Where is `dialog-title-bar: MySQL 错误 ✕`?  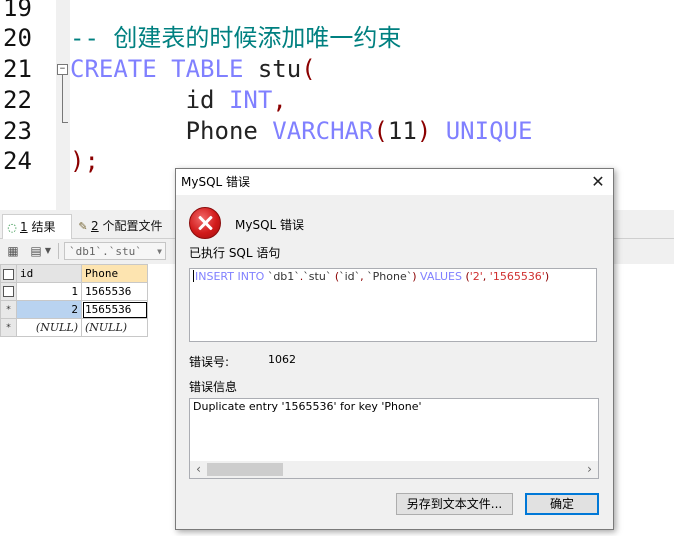
dialog-title-bar: MySQL 错误 ✕ is located at coordinates (394, 182).